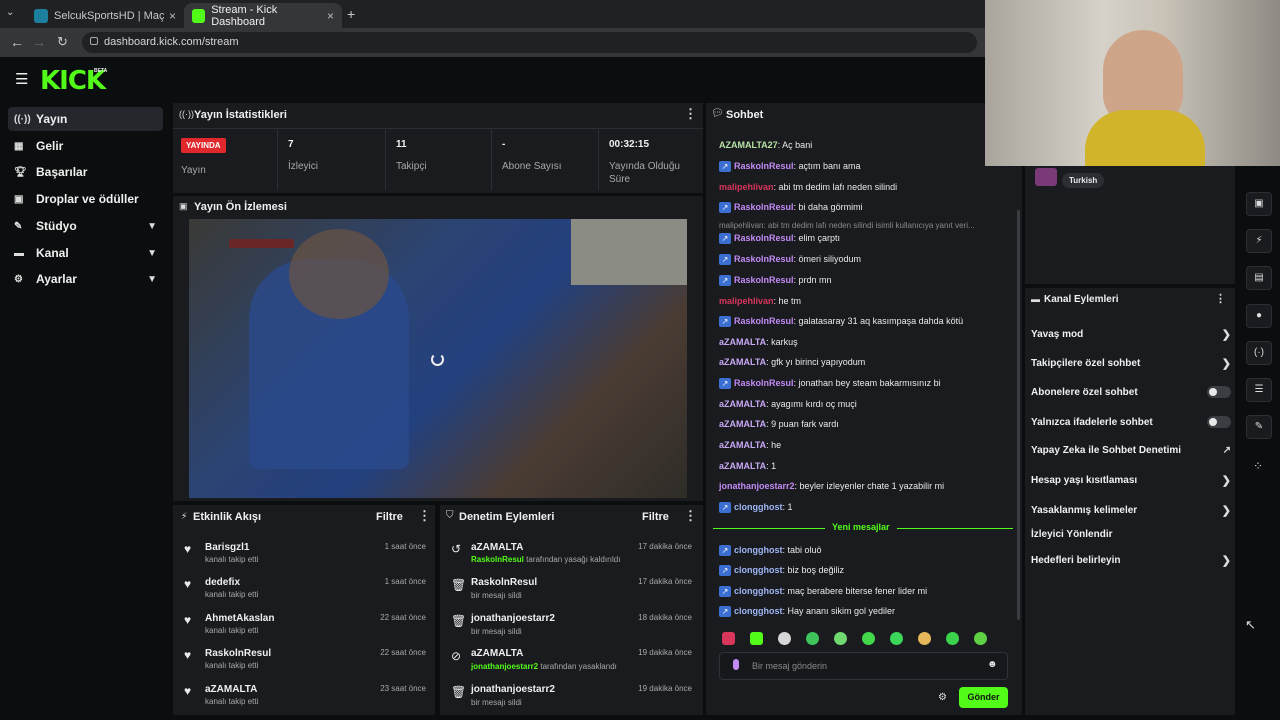 Image resolution: width=1280 pixels, height=720 pixels. What do you see at coordinates (85, 119) in the screenshot?
I see `sidebar-item-yayin: ((·)) Yayın` at bounding box center [85, 119].